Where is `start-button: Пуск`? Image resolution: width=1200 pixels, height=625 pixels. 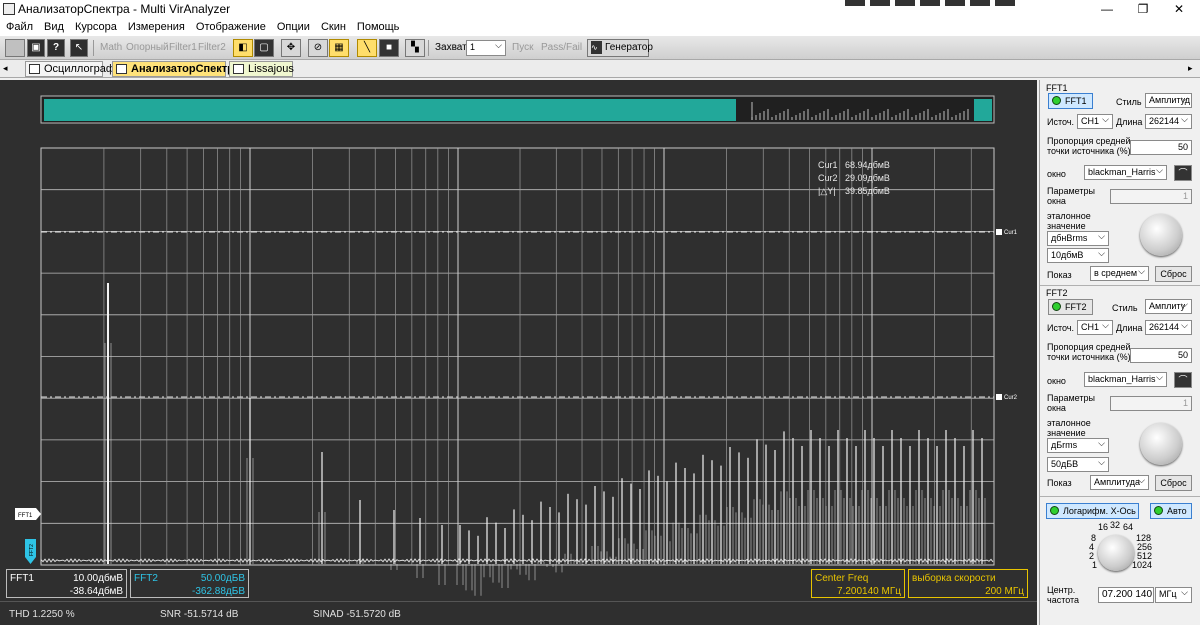
start-button: Пуск is located at coordinates (522, 47).